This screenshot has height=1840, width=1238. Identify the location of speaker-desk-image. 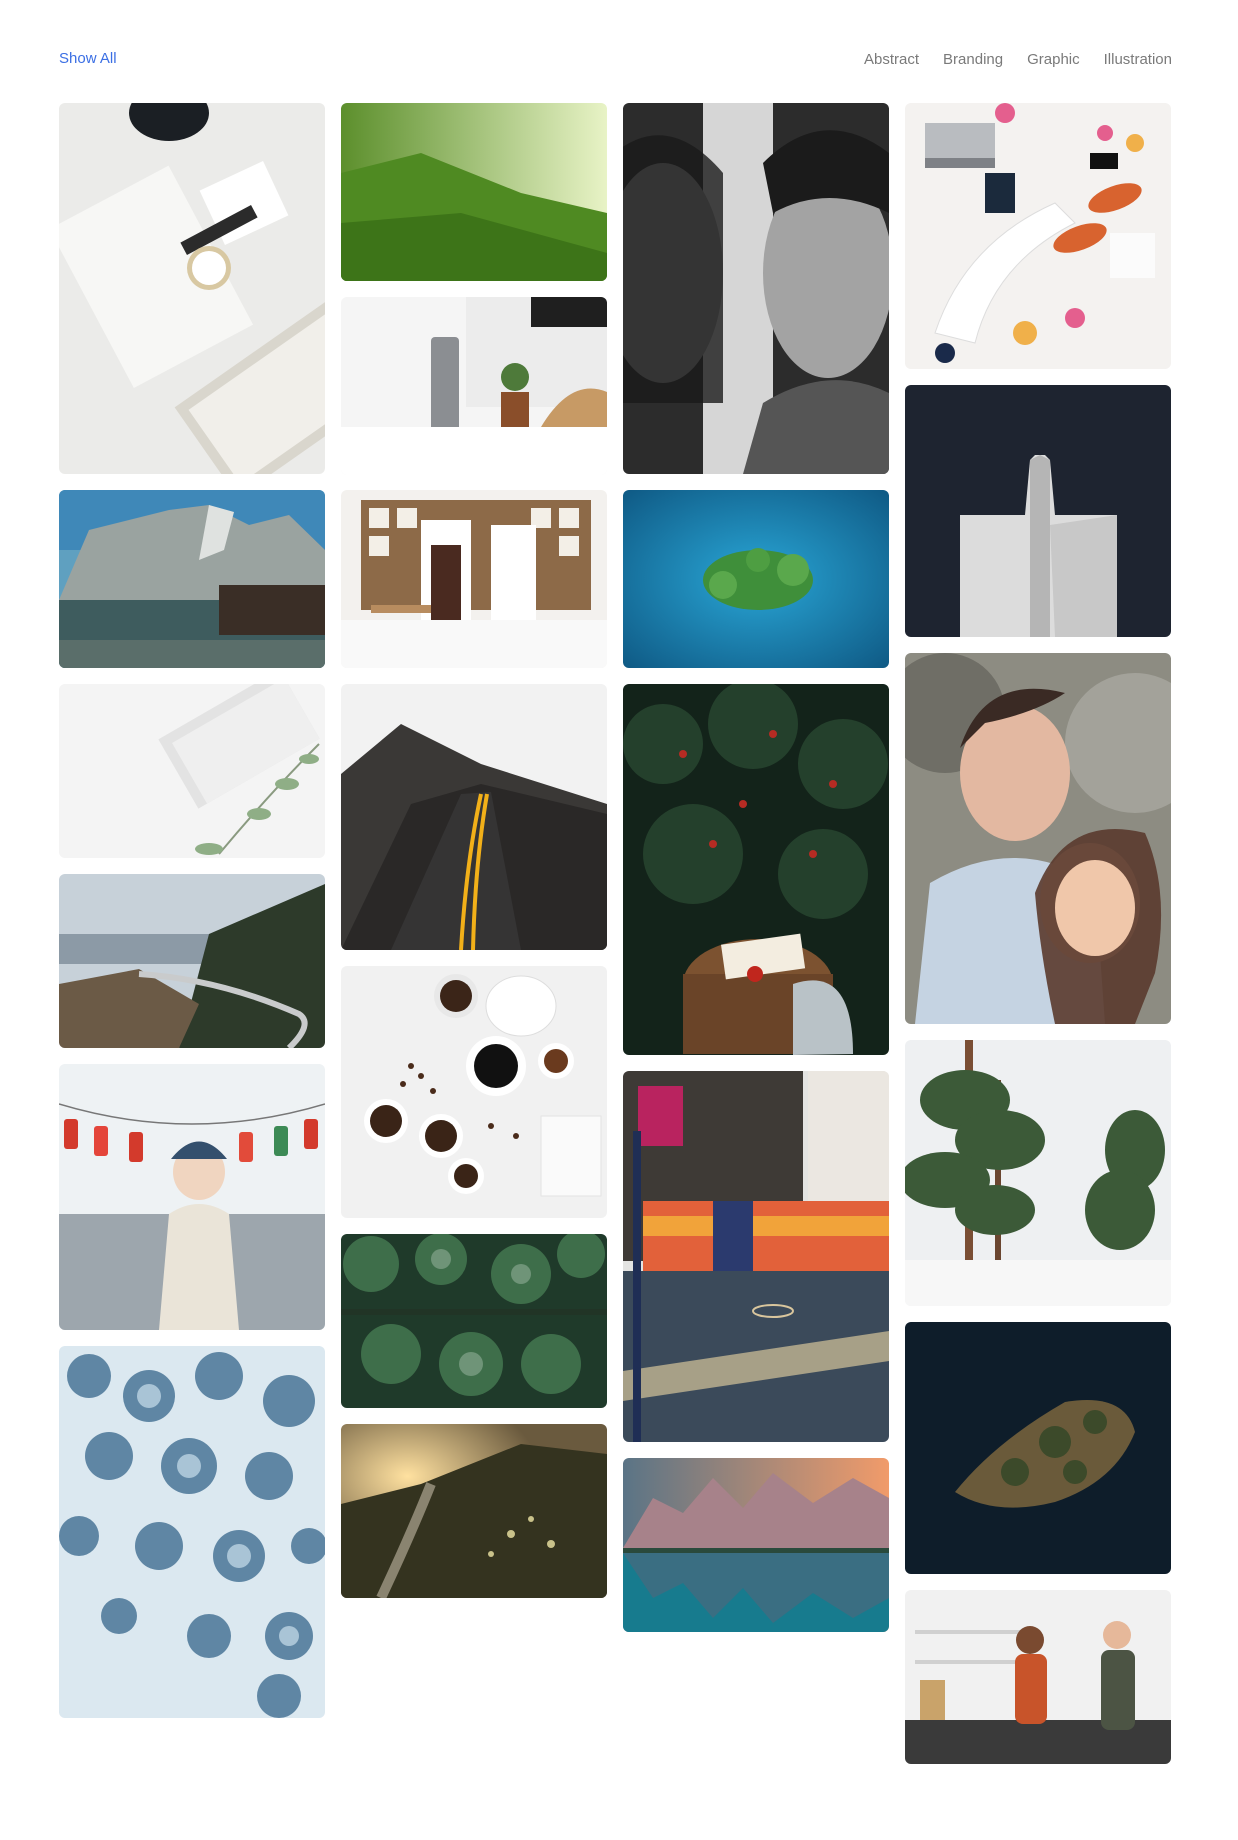
(474, 386).